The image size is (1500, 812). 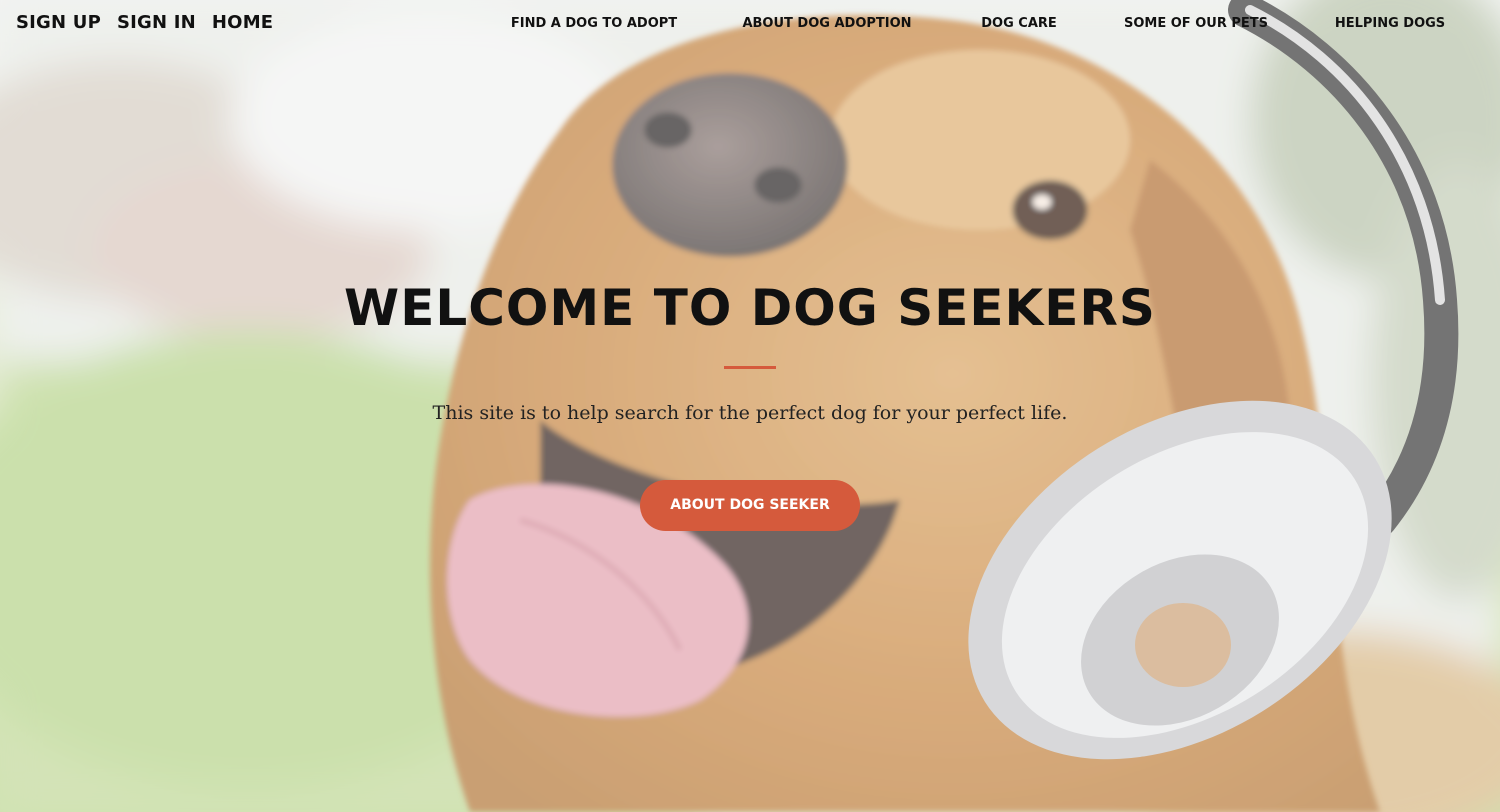 I want to click on hero-divider, so click(x=750, y=367).